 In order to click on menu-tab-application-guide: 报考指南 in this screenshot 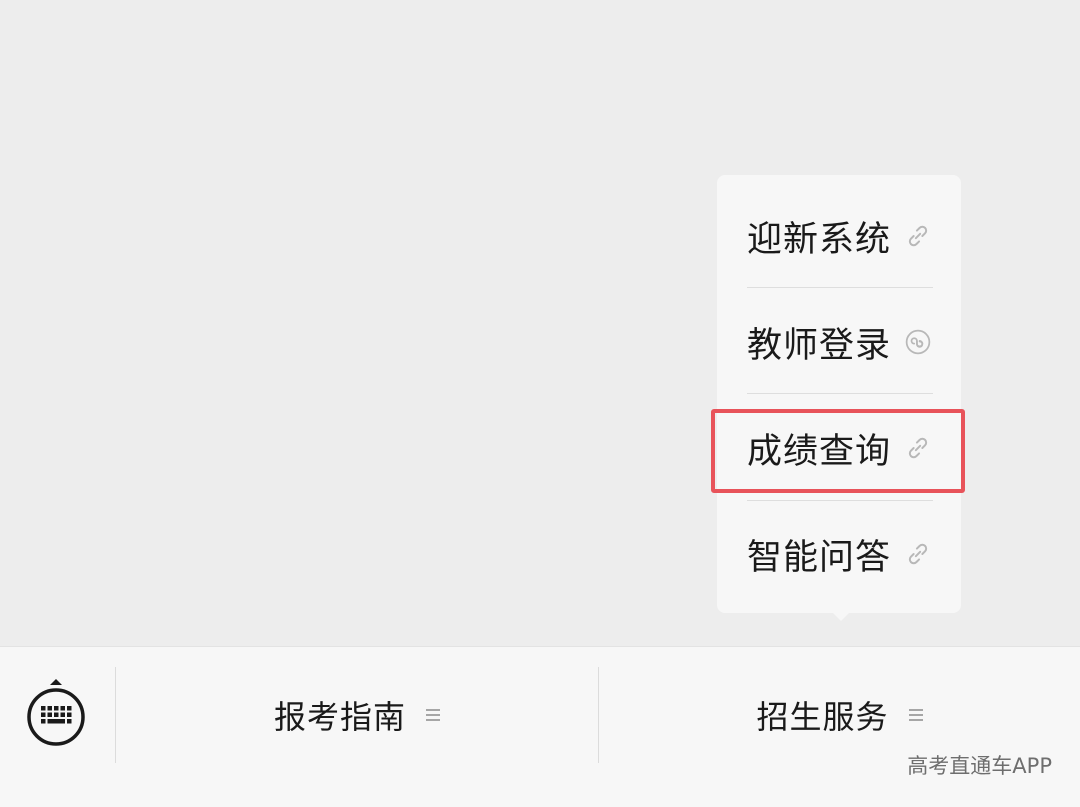, I will do `click(357, 715)`.